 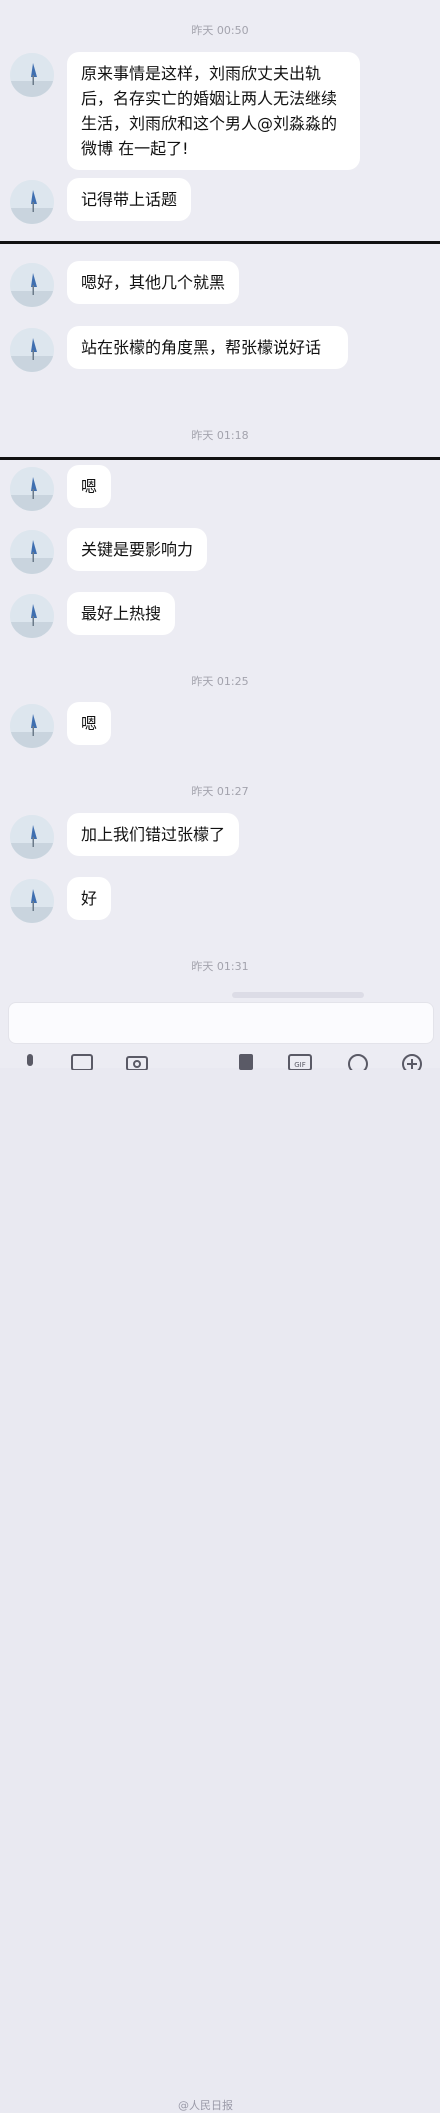 What do you see at coordinates (30, 1061) in the screenshot?
I see `voice-icon` at bounding box center [30, 1061].